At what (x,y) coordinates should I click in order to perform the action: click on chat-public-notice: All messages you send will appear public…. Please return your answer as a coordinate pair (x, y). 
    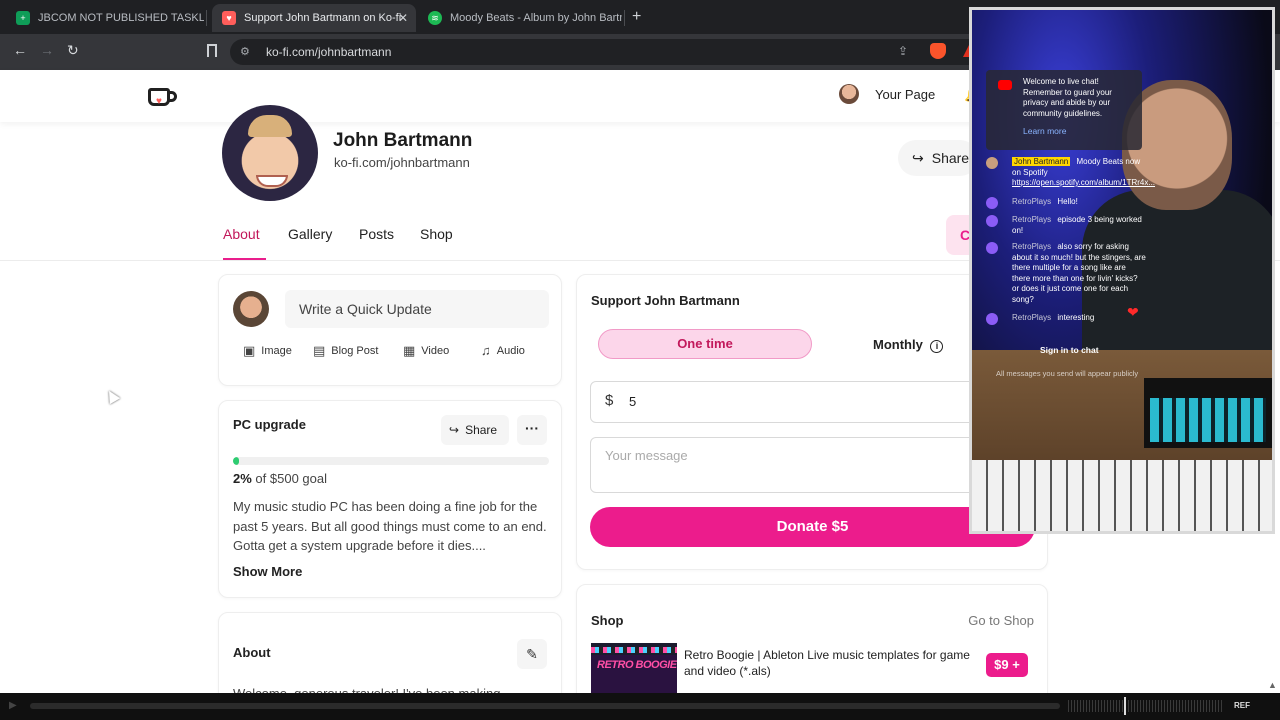
    Looking at the image, I should click on (1067, 373).